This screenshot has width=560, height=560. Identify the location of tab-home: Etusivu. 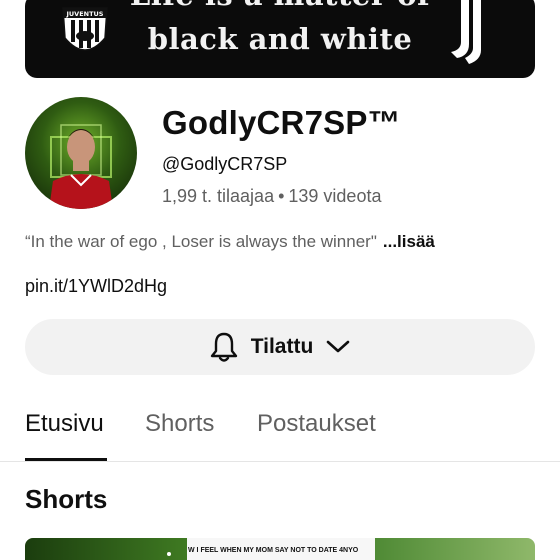
(64, 424).